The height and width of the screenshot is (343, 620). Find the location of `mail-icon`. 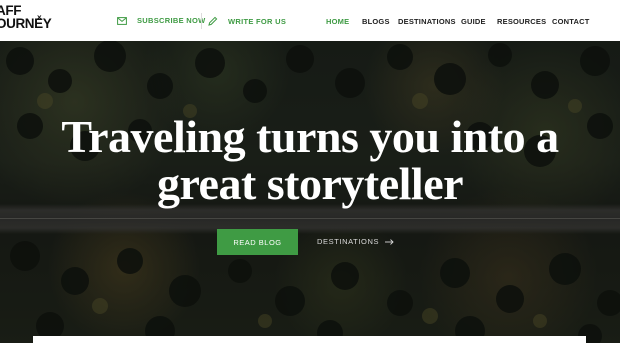

mail-icon is located at coordinates (122, 20).